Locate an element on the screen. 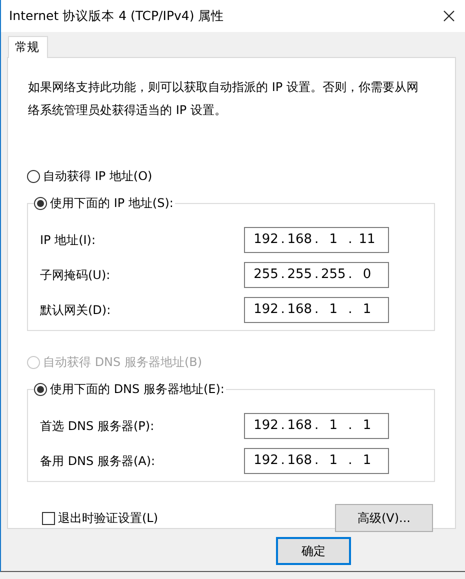  radio-button: 自动获得 IP 地址(O) is located at coordinates (89, 176).